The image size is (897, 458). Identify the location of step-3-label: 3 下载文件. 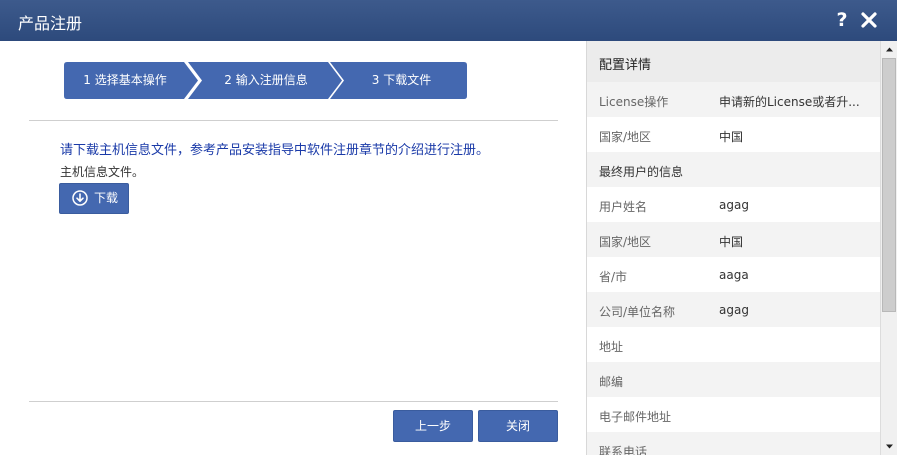
(401, 80).